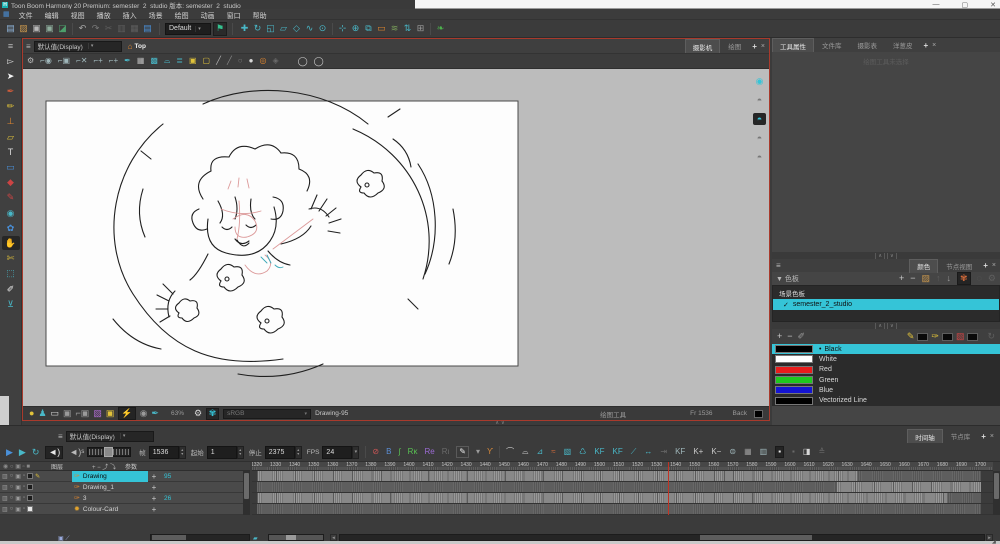 This screenshot has width=1000, height=544. Describe the element at coordinates (734, 46) in the screenshot. I see `camera-tab-1: 绘图` at that location.